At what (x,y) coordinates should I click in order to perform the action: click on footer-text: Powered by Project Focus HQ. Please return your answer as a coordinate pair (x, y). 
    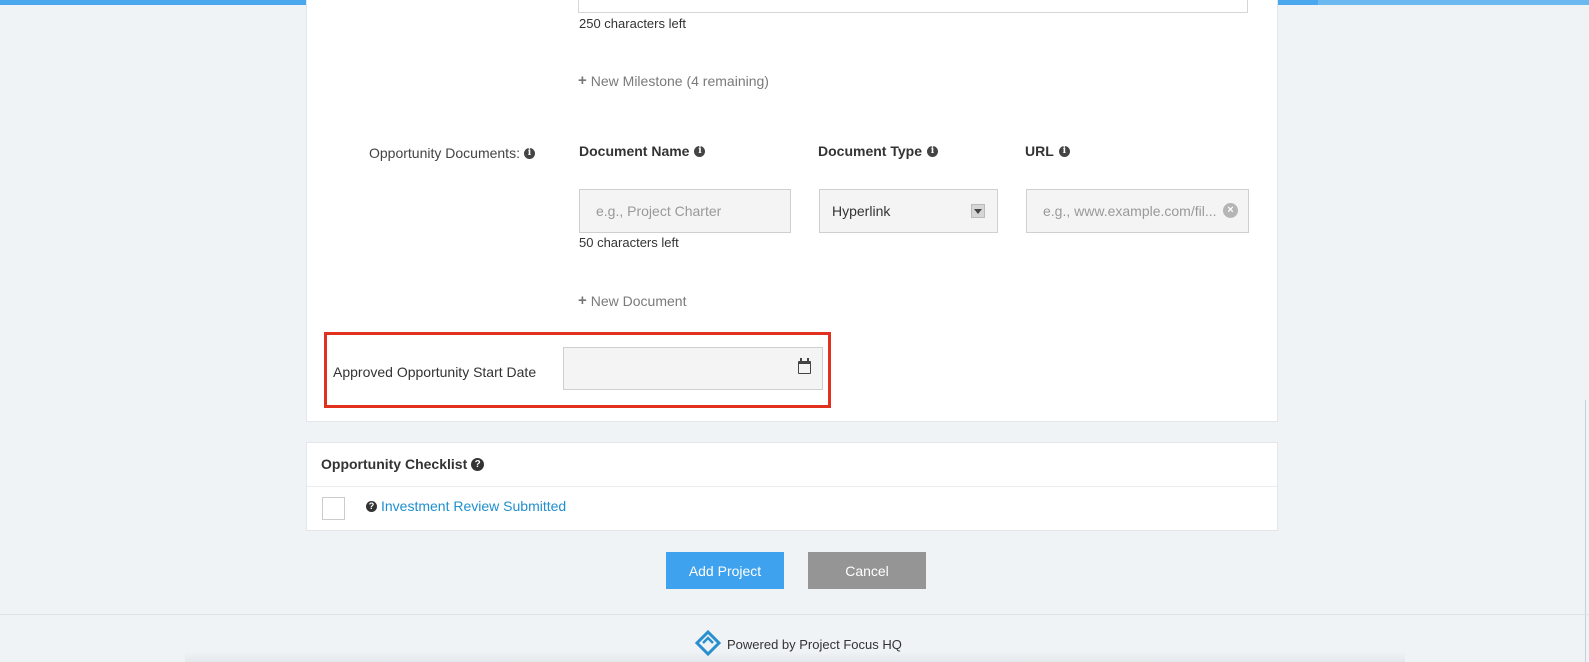
    Looking at the image, I should click on (814, 644).